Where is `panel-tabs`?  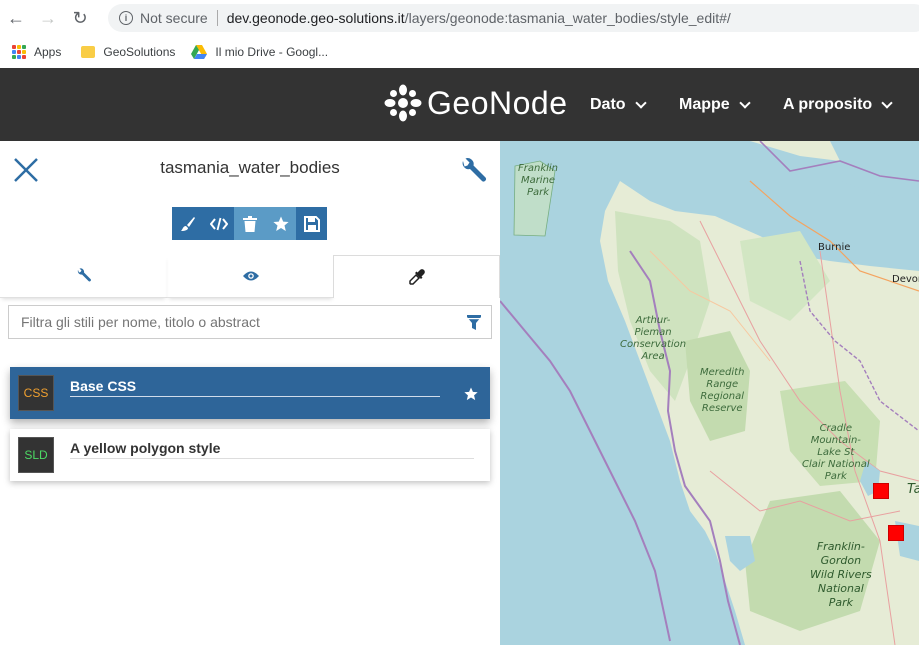
panel-tabs is located at coordinates (250, 276).